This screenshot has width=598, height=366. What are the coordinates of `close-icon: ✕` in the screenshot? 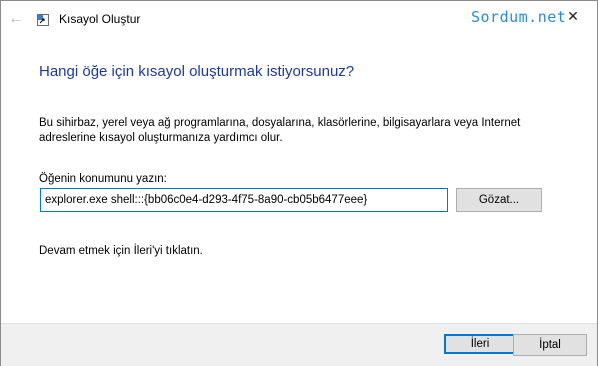 It's located at (573, 16).